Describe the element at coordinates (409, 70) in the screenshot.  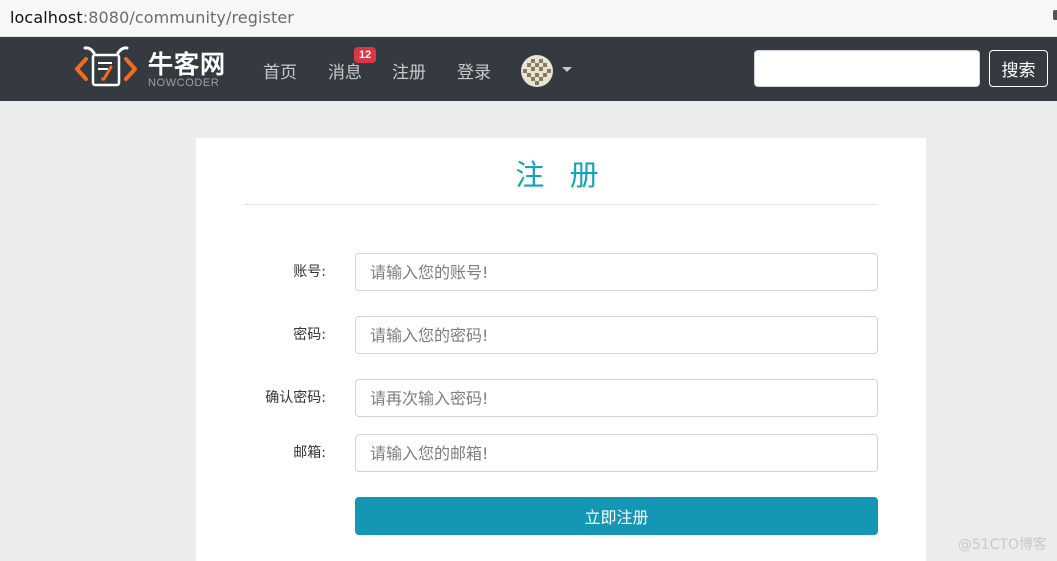
I see `nav-register-link: 注册` at that location.